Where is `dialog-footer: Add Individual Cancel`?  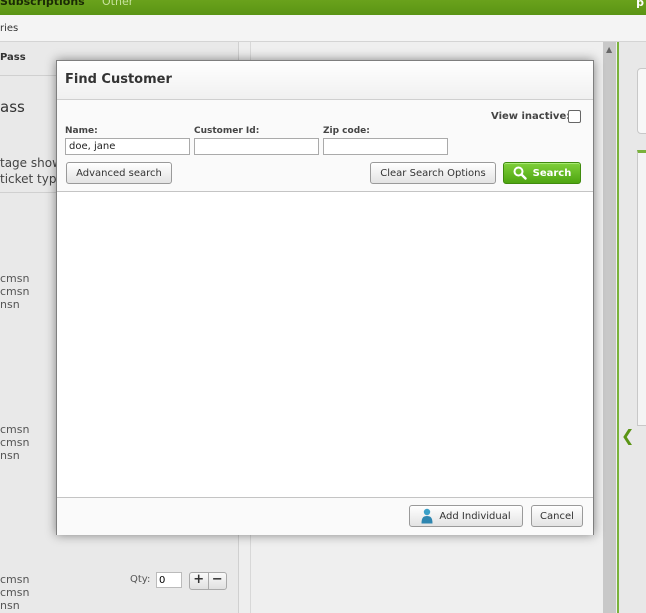 dialog-footer: Add Individual Cancel is located at coordinates (325, 516).